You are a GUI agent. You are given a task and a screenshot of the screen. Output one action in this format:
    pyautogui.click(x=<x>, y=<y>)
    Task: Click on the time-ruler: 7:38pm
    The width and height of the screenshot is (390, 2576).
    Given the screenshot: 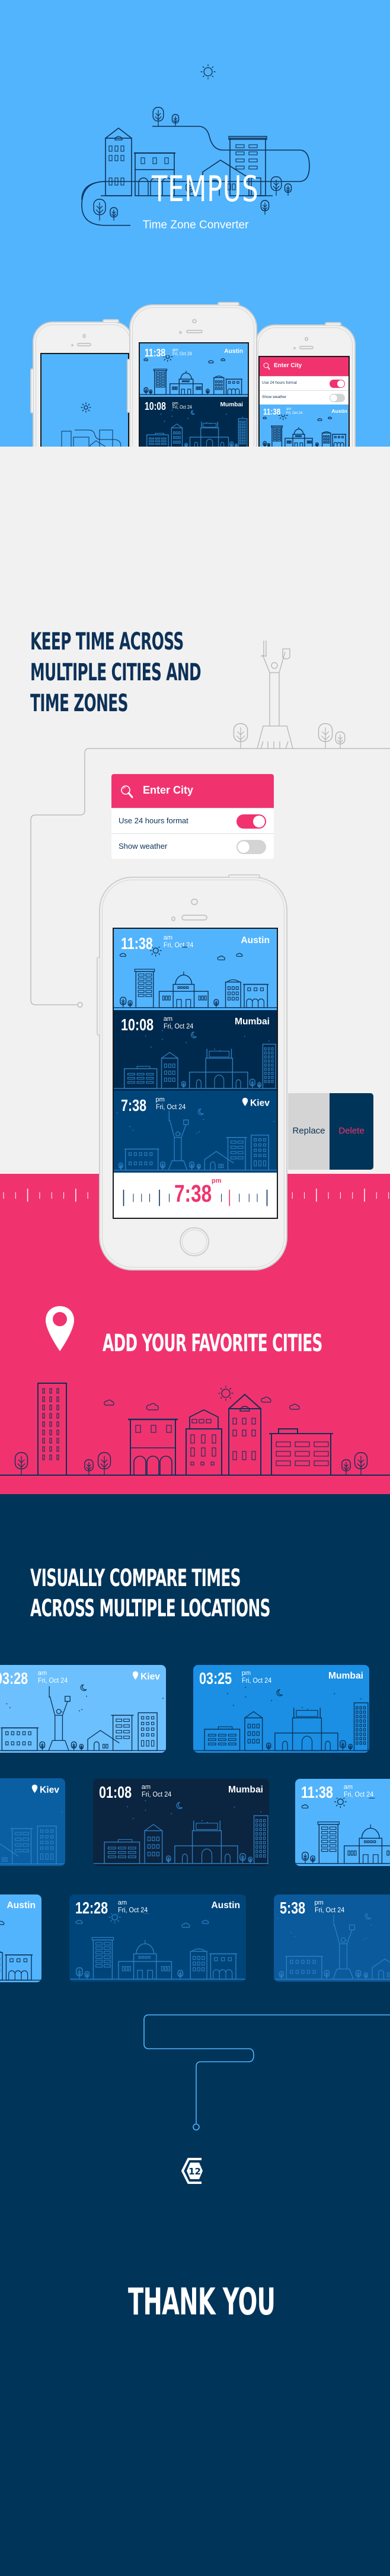 What is the action you would take?
    pyautogui.click(x=195, y=1195)
    